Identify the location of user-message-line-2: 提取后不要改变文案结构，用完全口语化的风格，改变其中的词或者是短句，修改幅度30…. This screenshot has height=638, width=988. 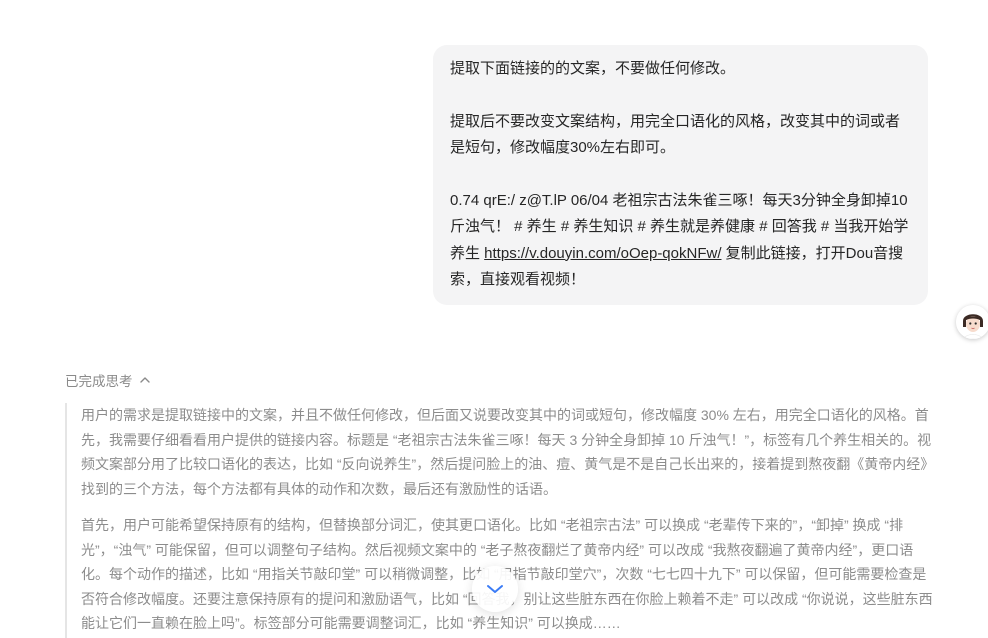
(675, 134).